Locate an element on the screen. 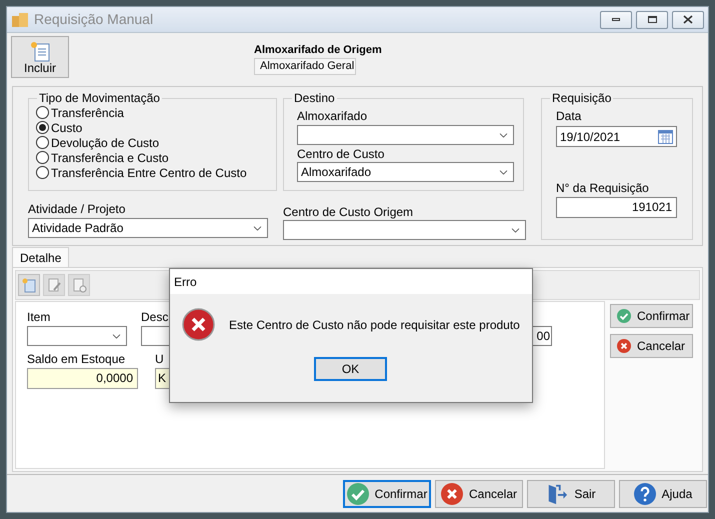 The width and height of the screenshot is (715, 519). close-button is located at coordinates (688, 19).